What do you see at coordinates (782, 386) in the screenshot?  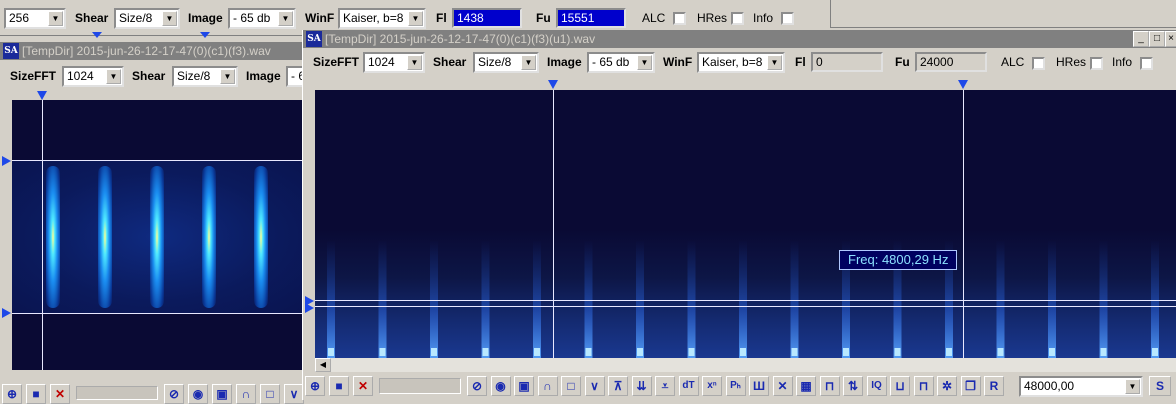 I see `cross-icon: ✕` at bounding box center [782, 386].